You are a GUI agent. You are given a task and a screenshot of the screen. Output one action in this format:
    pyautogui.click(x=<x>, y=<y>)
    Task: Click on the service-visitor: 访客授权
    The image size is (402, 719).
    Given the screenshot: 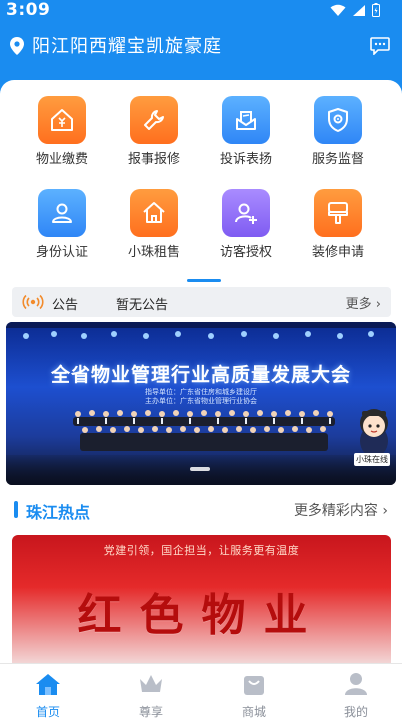 What is the action you would take?
    pyautogui.click(x=246, y=225)
    